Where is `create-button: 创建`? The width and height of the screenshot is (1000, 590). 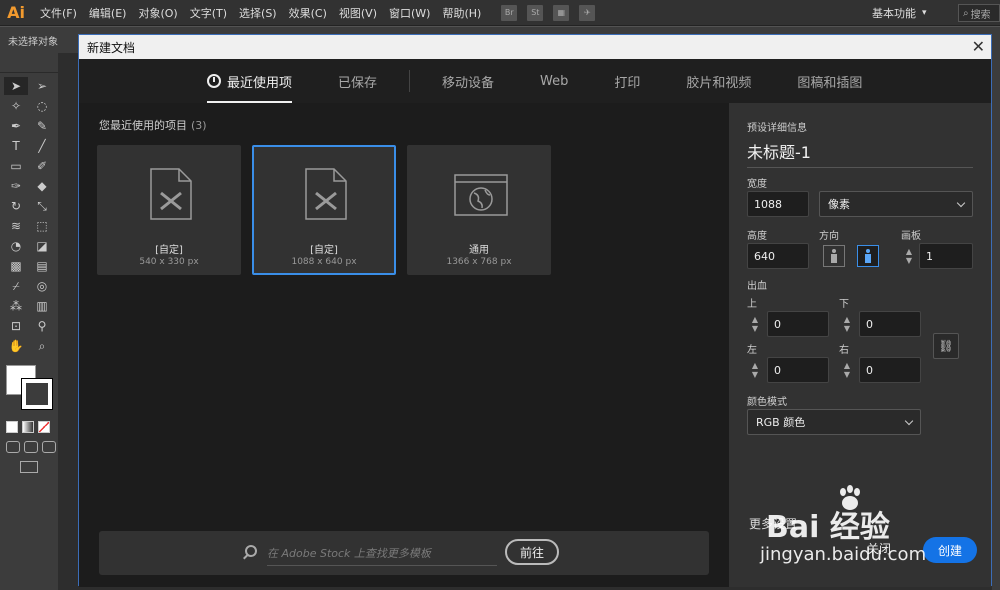
create-button: 创建 is located at coordinates (950, 550).